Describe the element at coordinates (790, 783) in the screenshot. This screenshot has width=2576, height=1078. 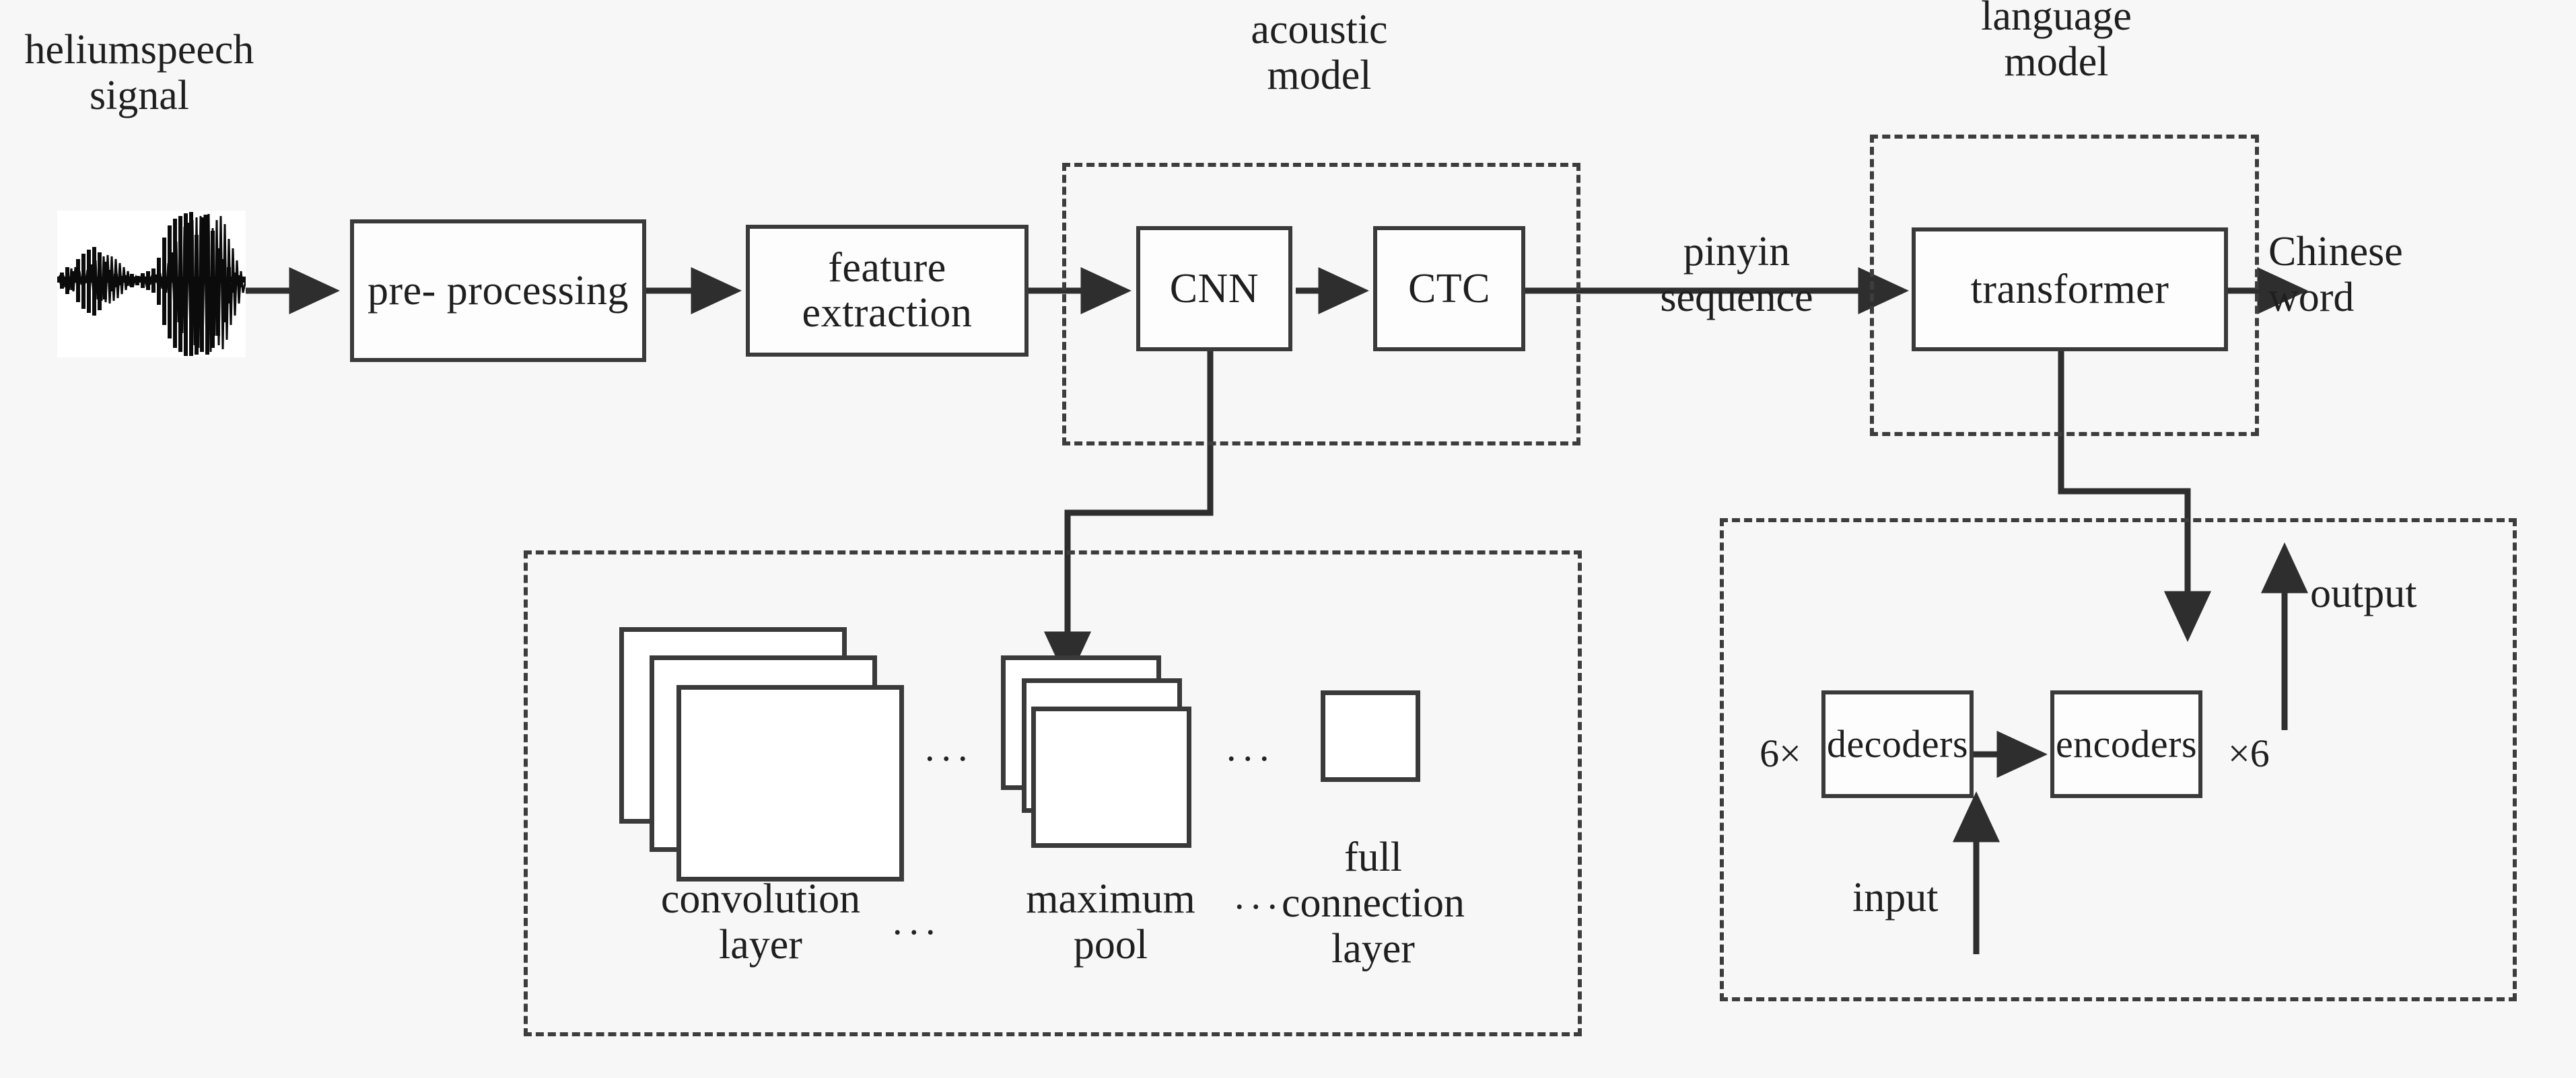
I see `convolution-plate-front` at that location.